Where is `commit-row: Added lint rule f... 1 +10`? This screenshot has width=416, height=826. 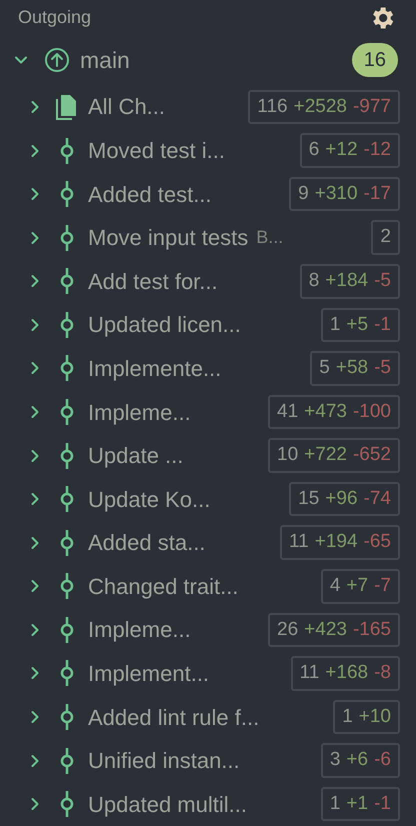
commit-row: Added lint rule f... 1 +10 is located at coordinates (208, 717).